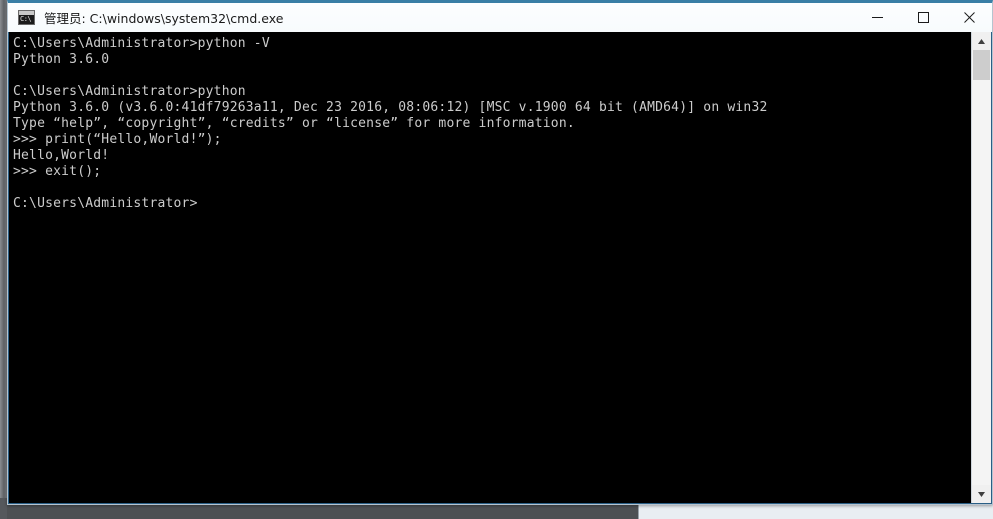 The image size is (993, 519). I want to click on cmd-console-icon: C:\, so click(26, 17).